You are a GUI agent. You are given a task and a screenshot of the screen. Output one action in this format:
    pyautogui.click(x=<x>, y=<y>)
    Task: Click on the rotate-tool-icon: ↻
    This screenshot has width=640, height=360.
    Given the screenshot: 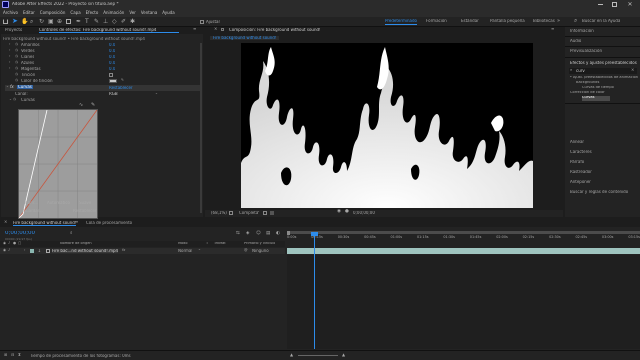 What is the action you would take?
    pyautogui.click(x=41, y=22)
    